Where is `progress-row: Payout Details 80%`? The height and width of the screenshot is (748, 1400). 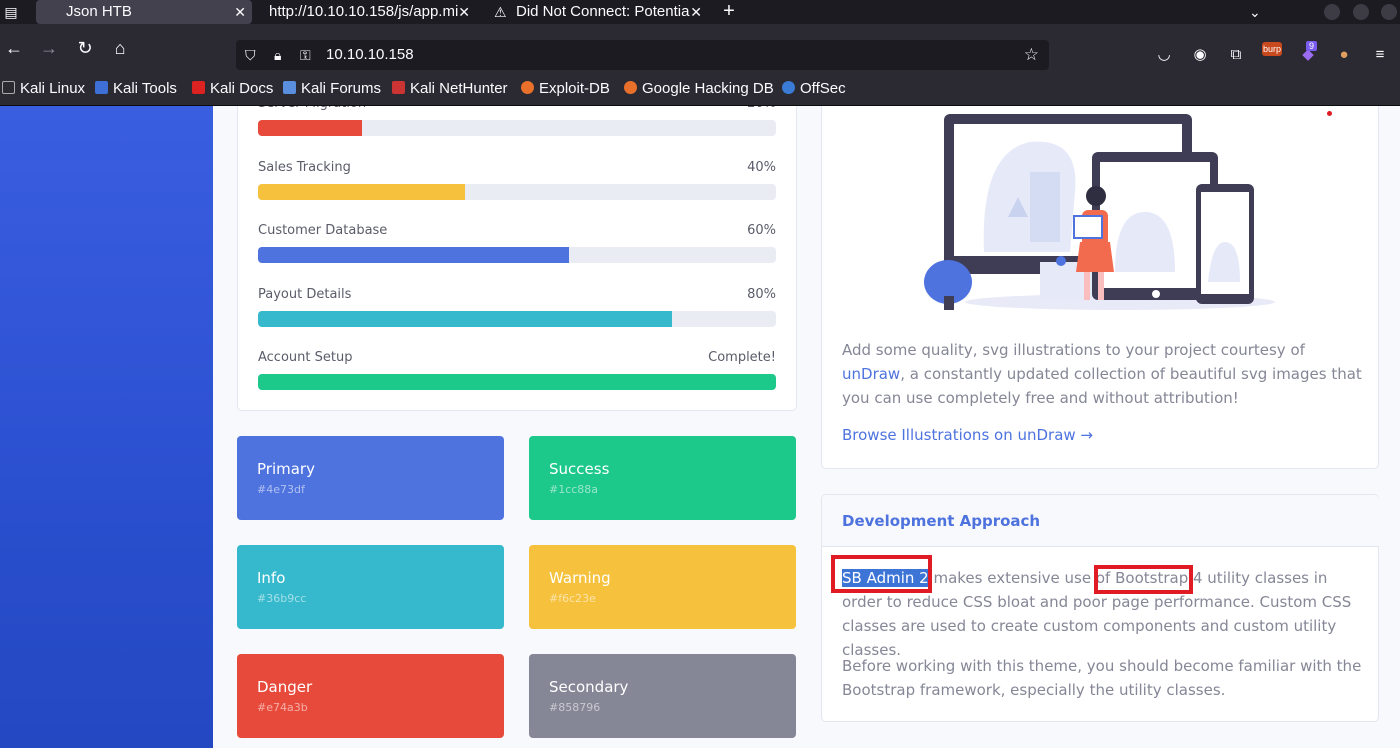
progress-row: Payout Details 80% is located at coordinates (517, 307).